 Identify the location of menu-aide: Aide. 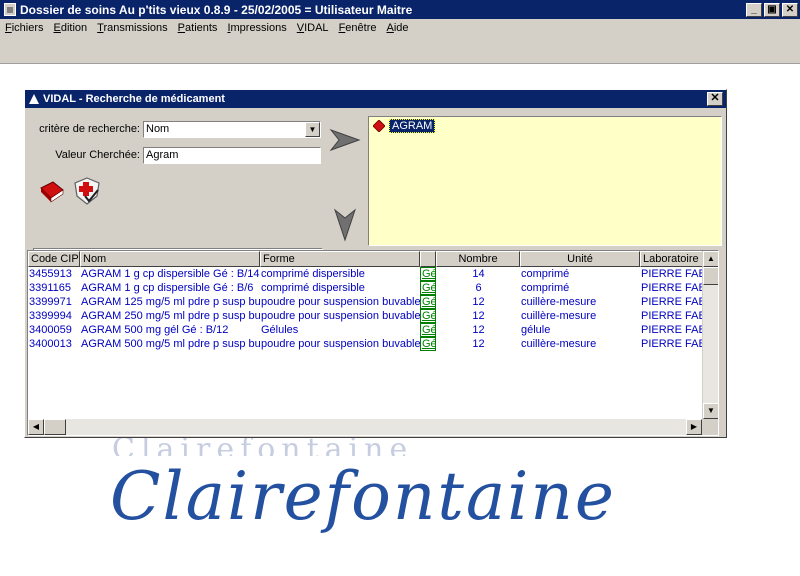
(398, 28).